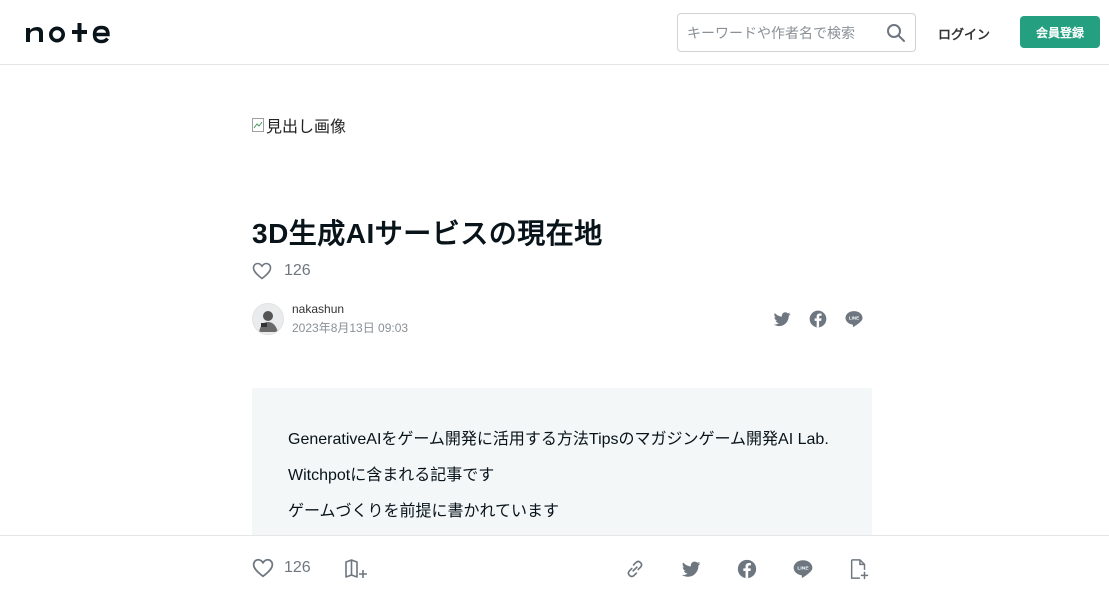 The height and width of the screenshot is (600, 1109). I want to click on broken-image-icon, so click(258, 125).